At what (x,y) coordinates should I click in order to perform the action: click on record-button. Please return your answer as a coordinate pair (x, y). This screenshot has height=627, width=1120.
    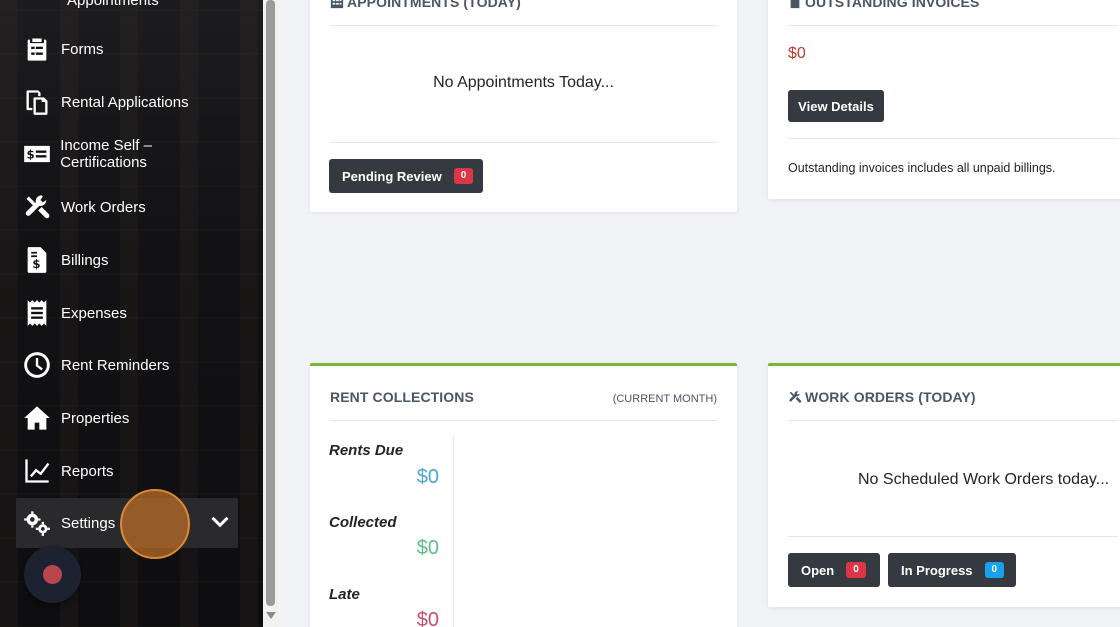
    Looking at the image, I should click on (52, 574).